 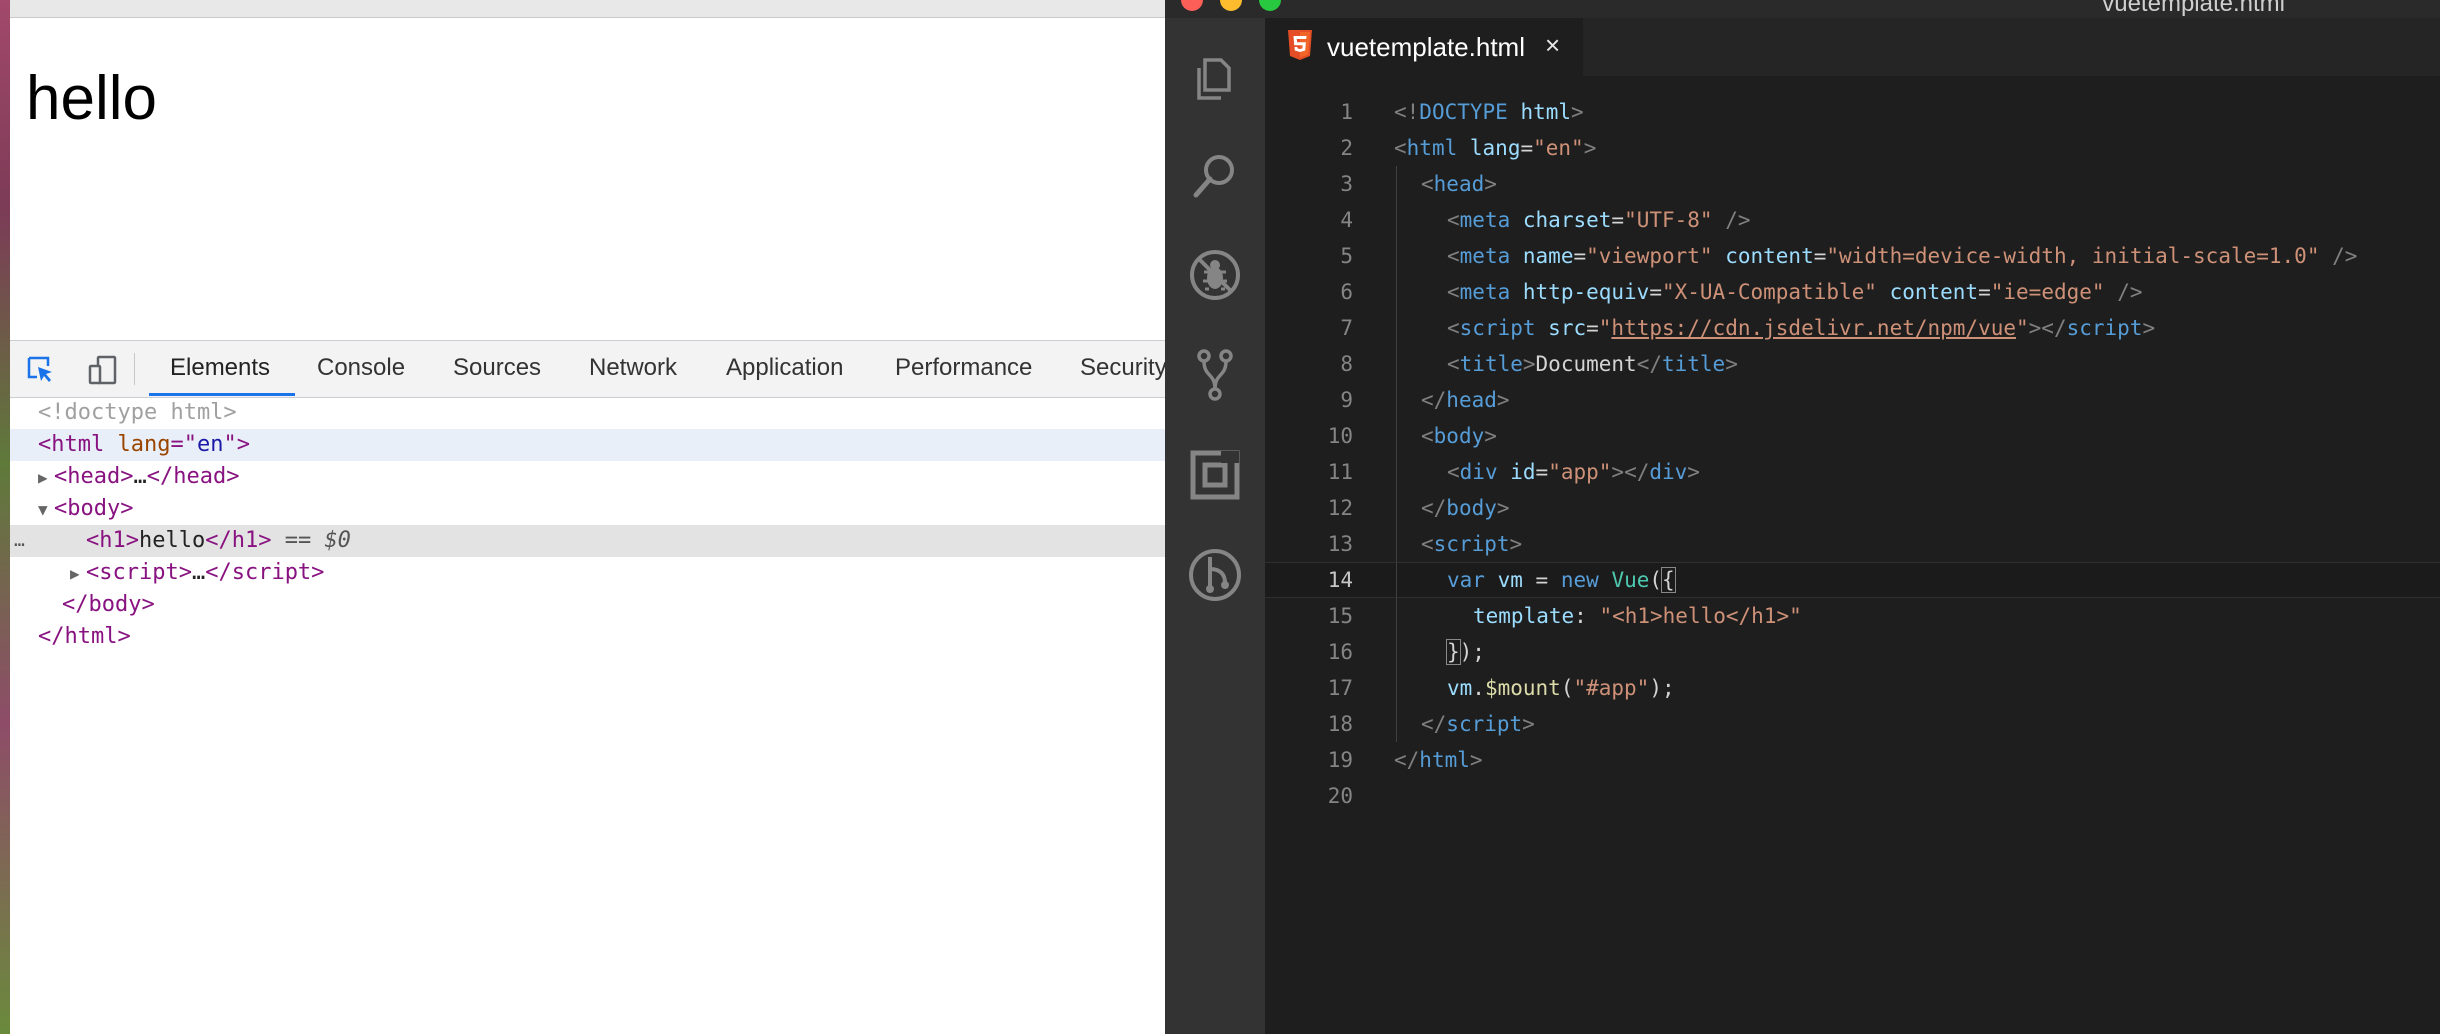 What do you see at coordinates (1340, 760) in the screenshot?
I see `line-number: 19` at bounding box center [1340, 760].